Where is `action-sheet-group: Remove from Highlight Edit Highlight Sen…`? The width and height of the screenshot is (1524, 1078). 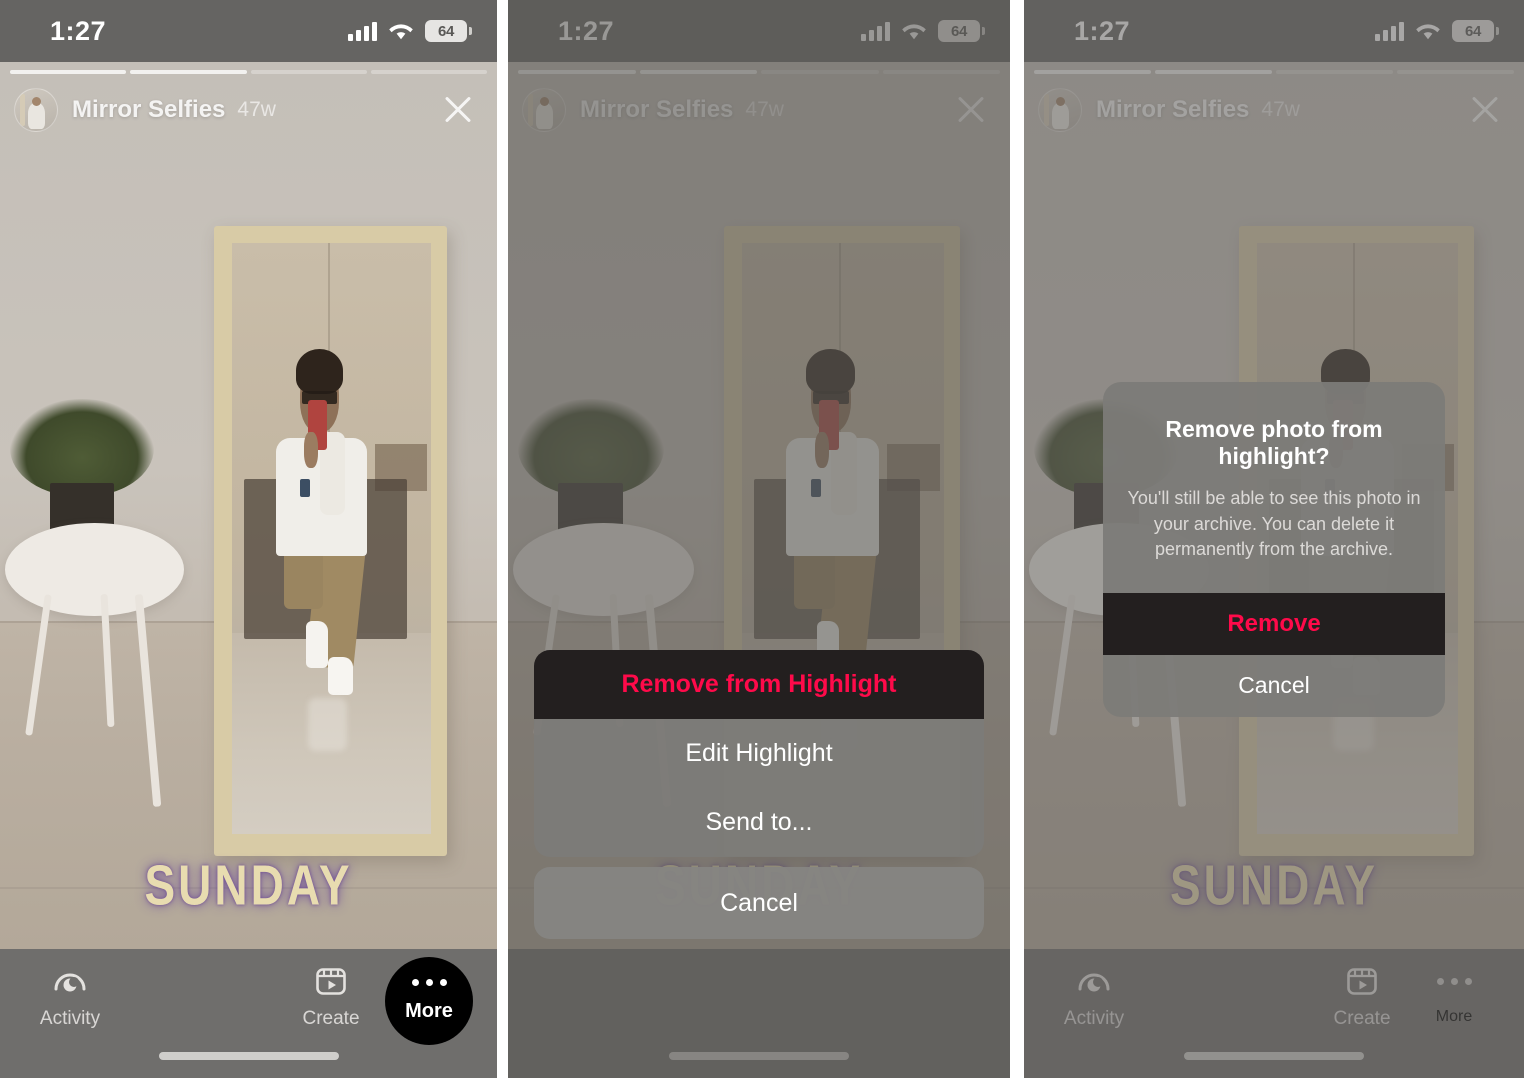 action-sheet-group: Remove from Highlight Edit Highlight Sen… is located at coordinates (759, 753).